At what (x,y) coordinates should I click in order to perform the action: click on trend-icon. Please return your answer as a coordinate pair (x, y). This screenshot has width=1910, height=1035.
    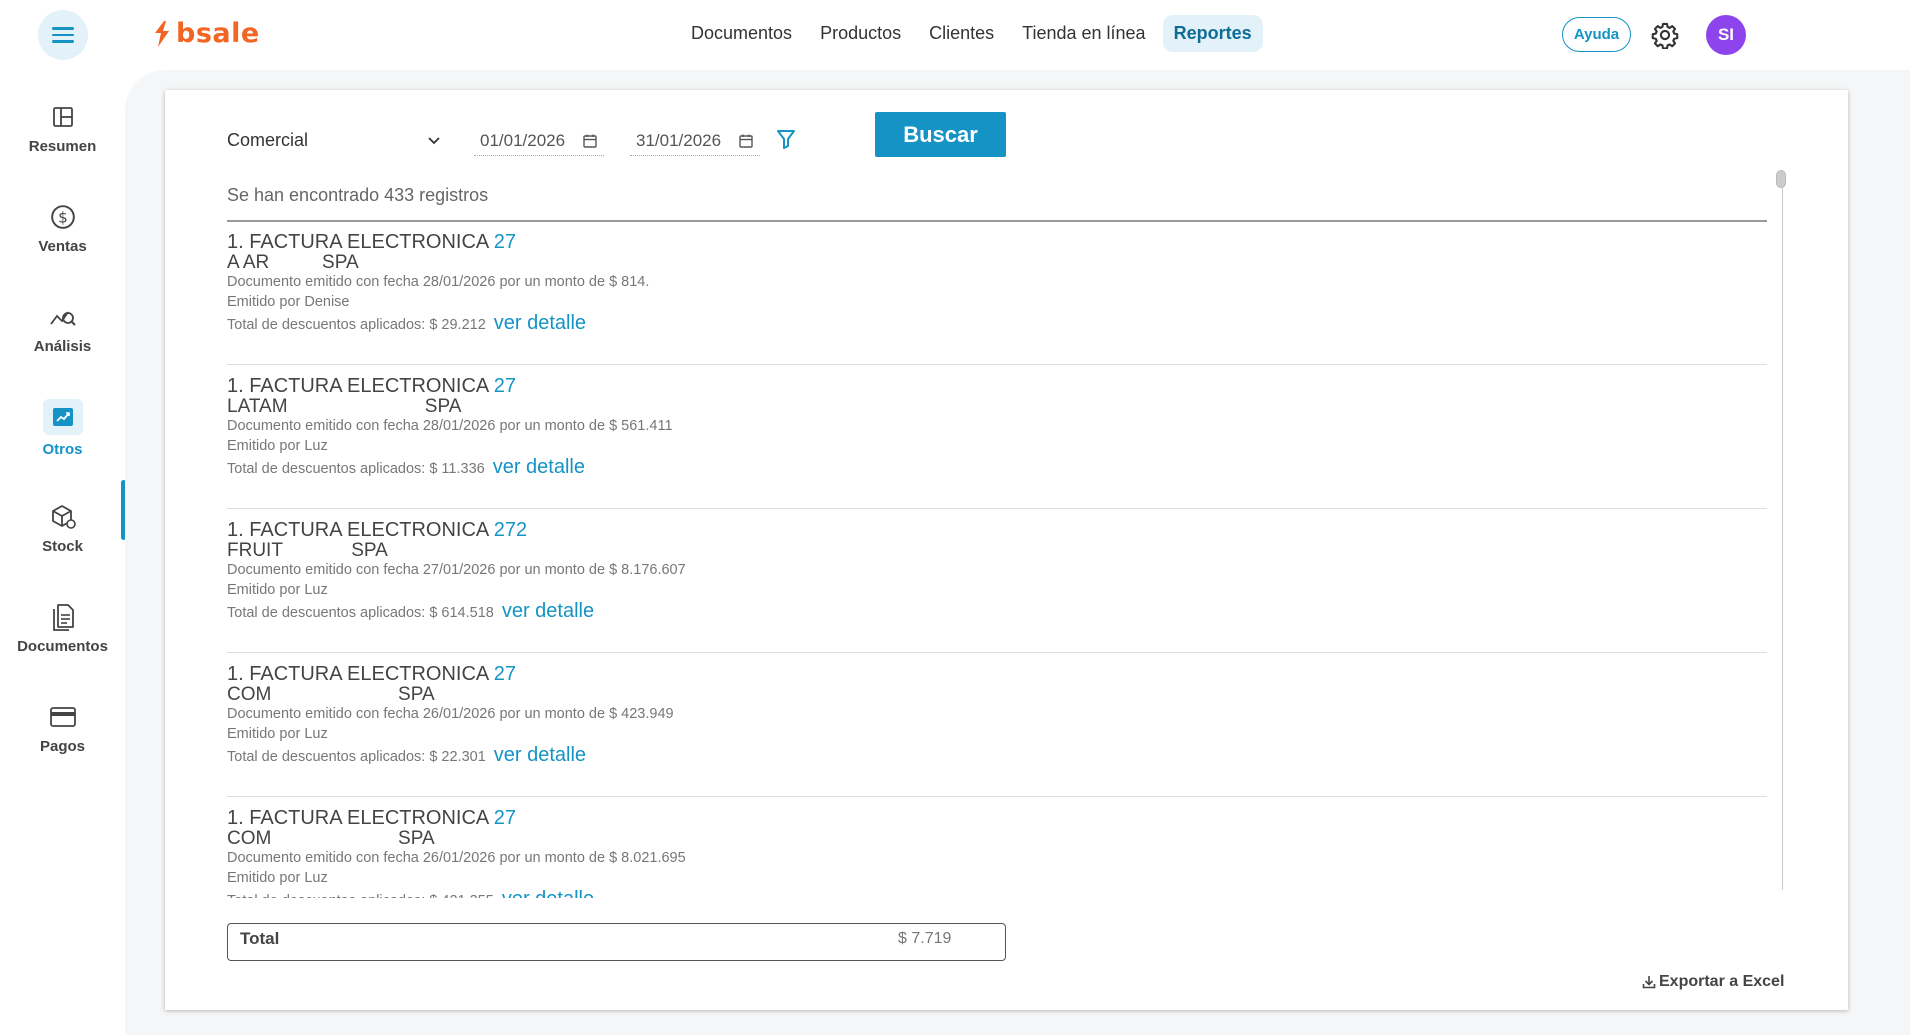
    Looking at the image, I should click on (62, 416).